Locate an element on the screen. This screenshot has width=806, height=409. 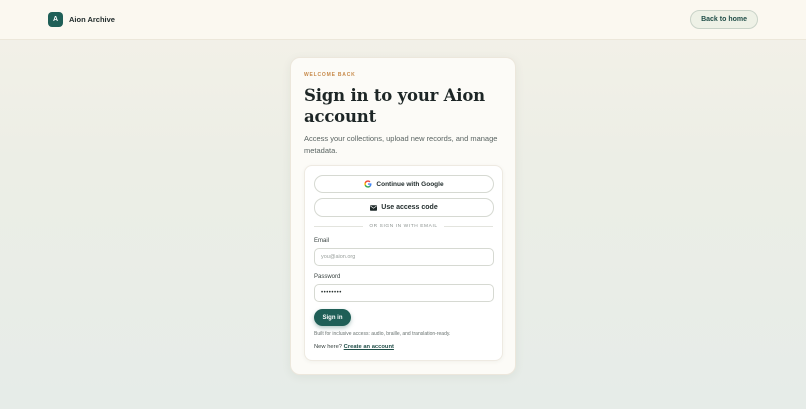
back-to-home-button: Back to home is located at coordinates (724, 19).